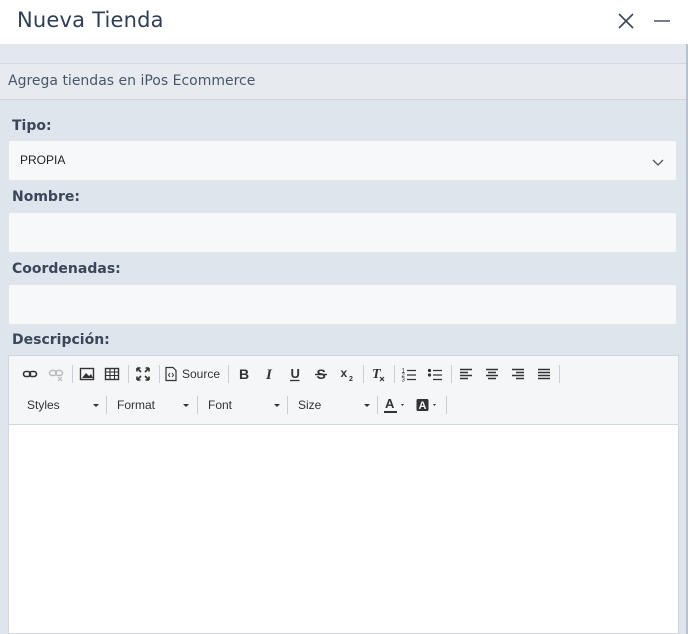  I want to click on numbered-list-icon: 123, so click(409, 374).